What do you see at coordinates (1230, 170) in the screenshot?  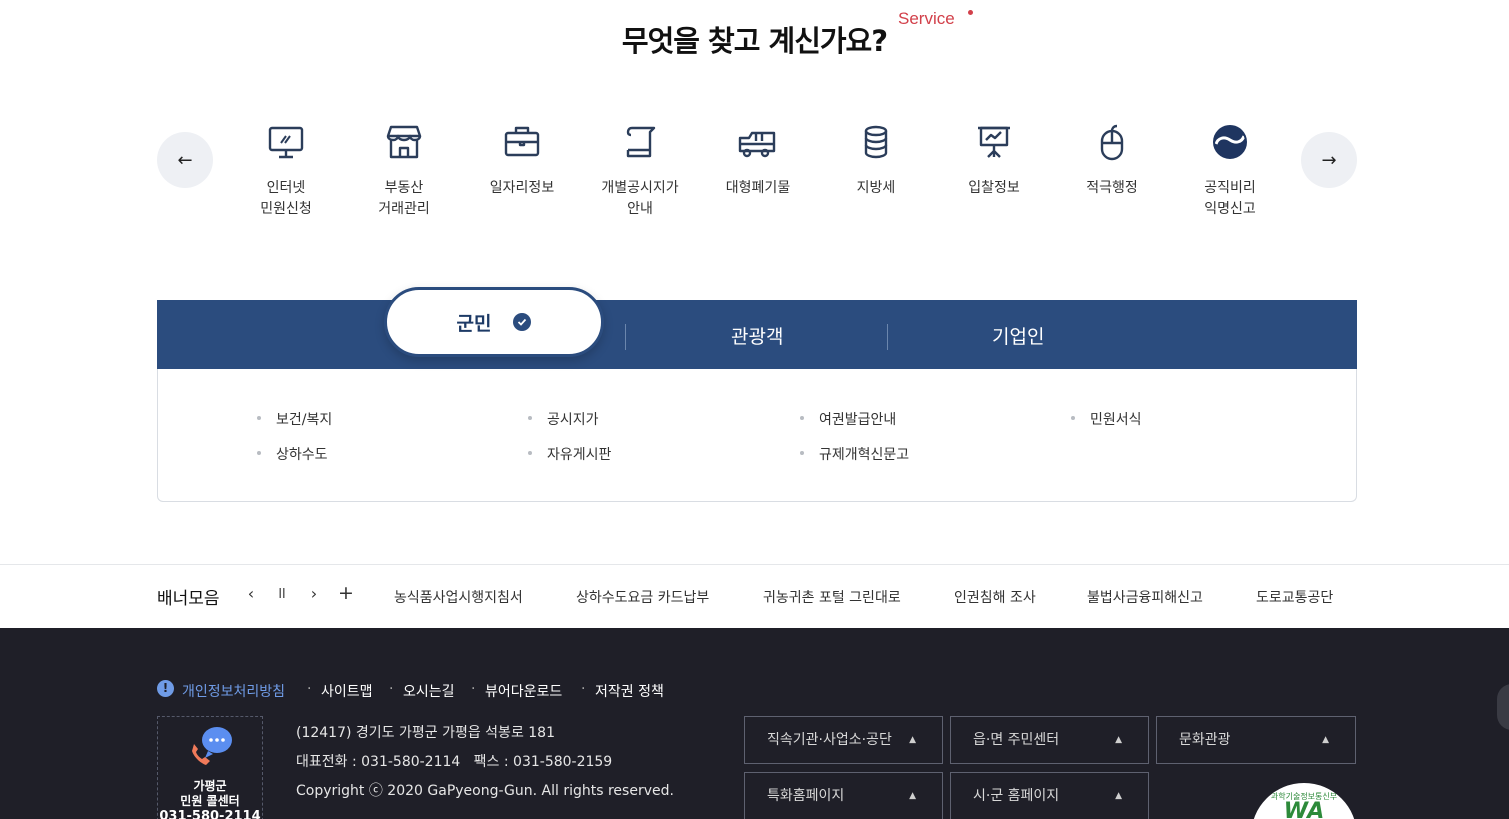 I see `service-item-corruption-report: 공직비리 익명신고` at bounding box center [1230, 170].